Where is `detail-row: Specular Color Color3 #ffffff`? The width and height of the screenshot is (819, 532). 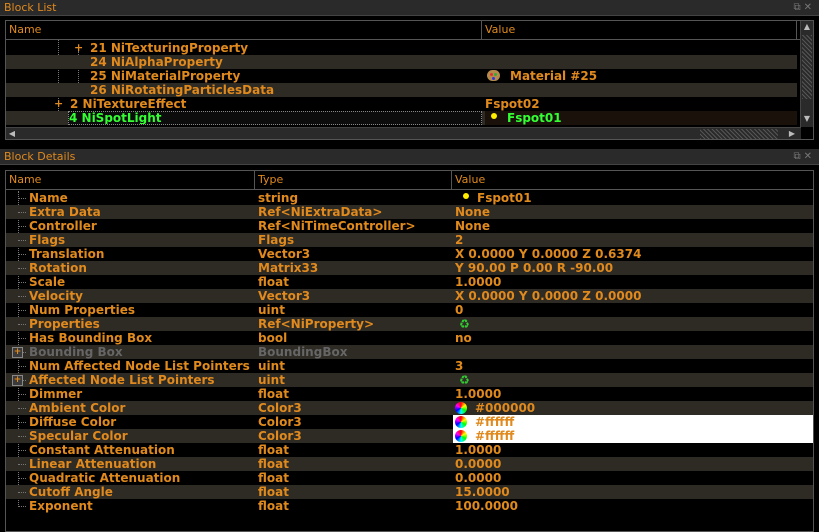
detail-row: Specular Color Color3 #ffffff is located at coordinates (409, 436).